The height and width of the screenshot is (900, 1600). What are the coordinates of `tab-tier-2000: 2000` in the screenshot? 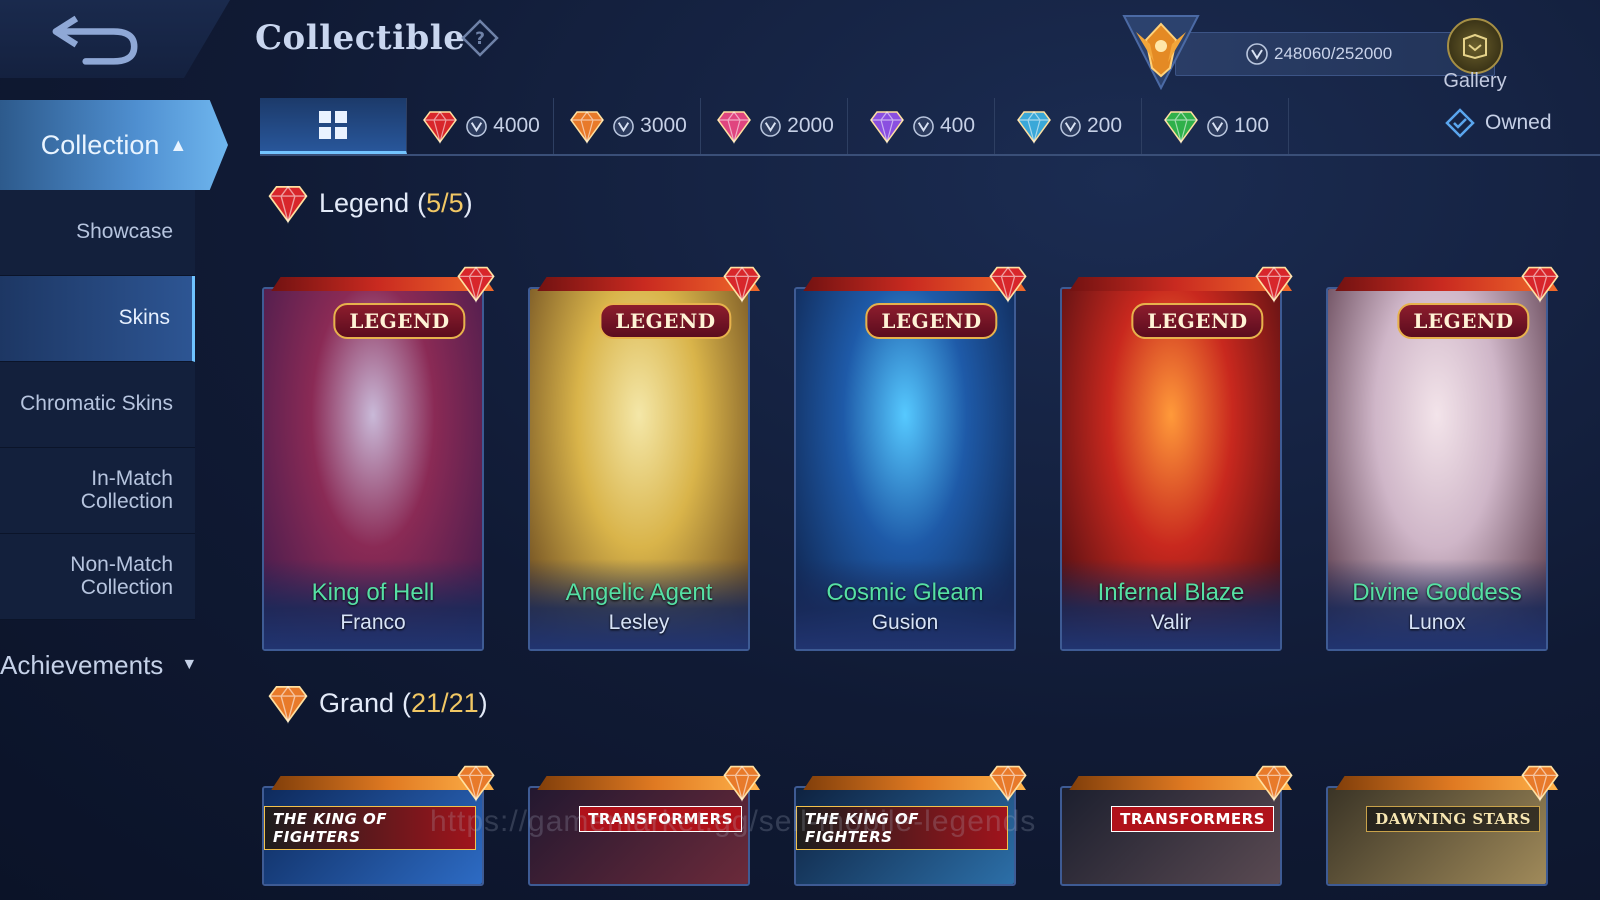 It's located at (774, 126).